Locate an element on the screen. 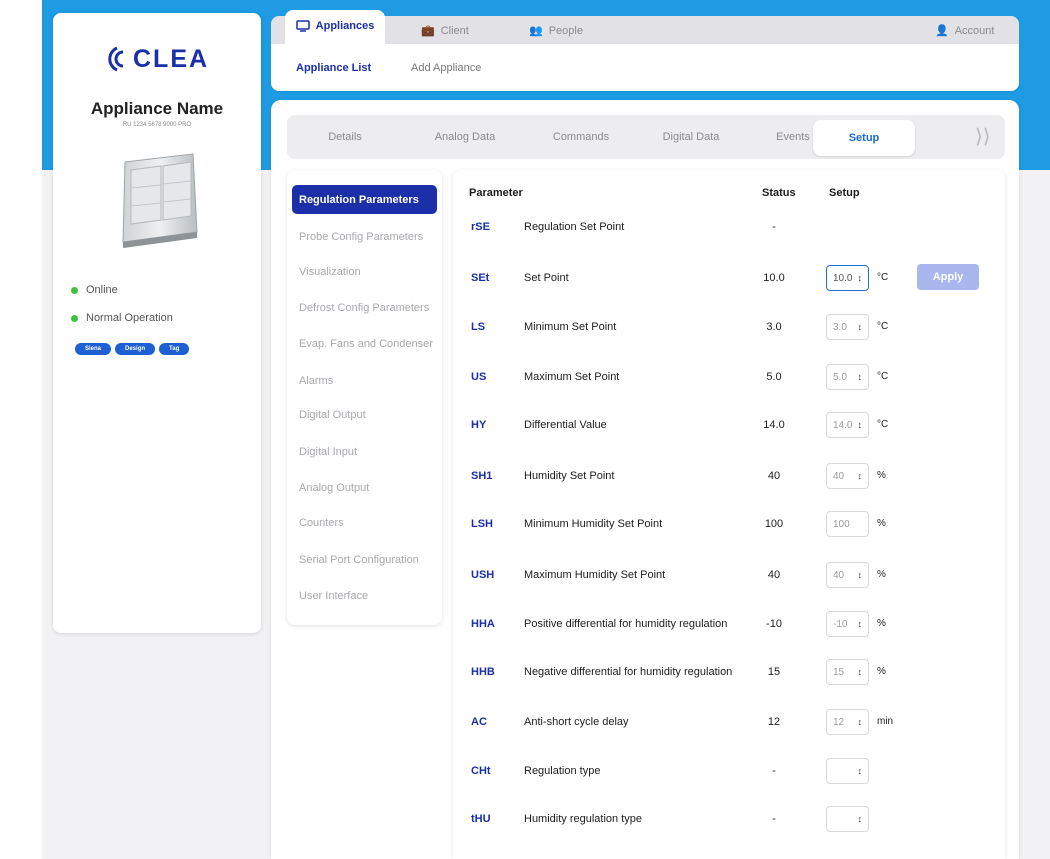  sidebar-item-user-interface: User Interface is located at coordinates (333, 596).